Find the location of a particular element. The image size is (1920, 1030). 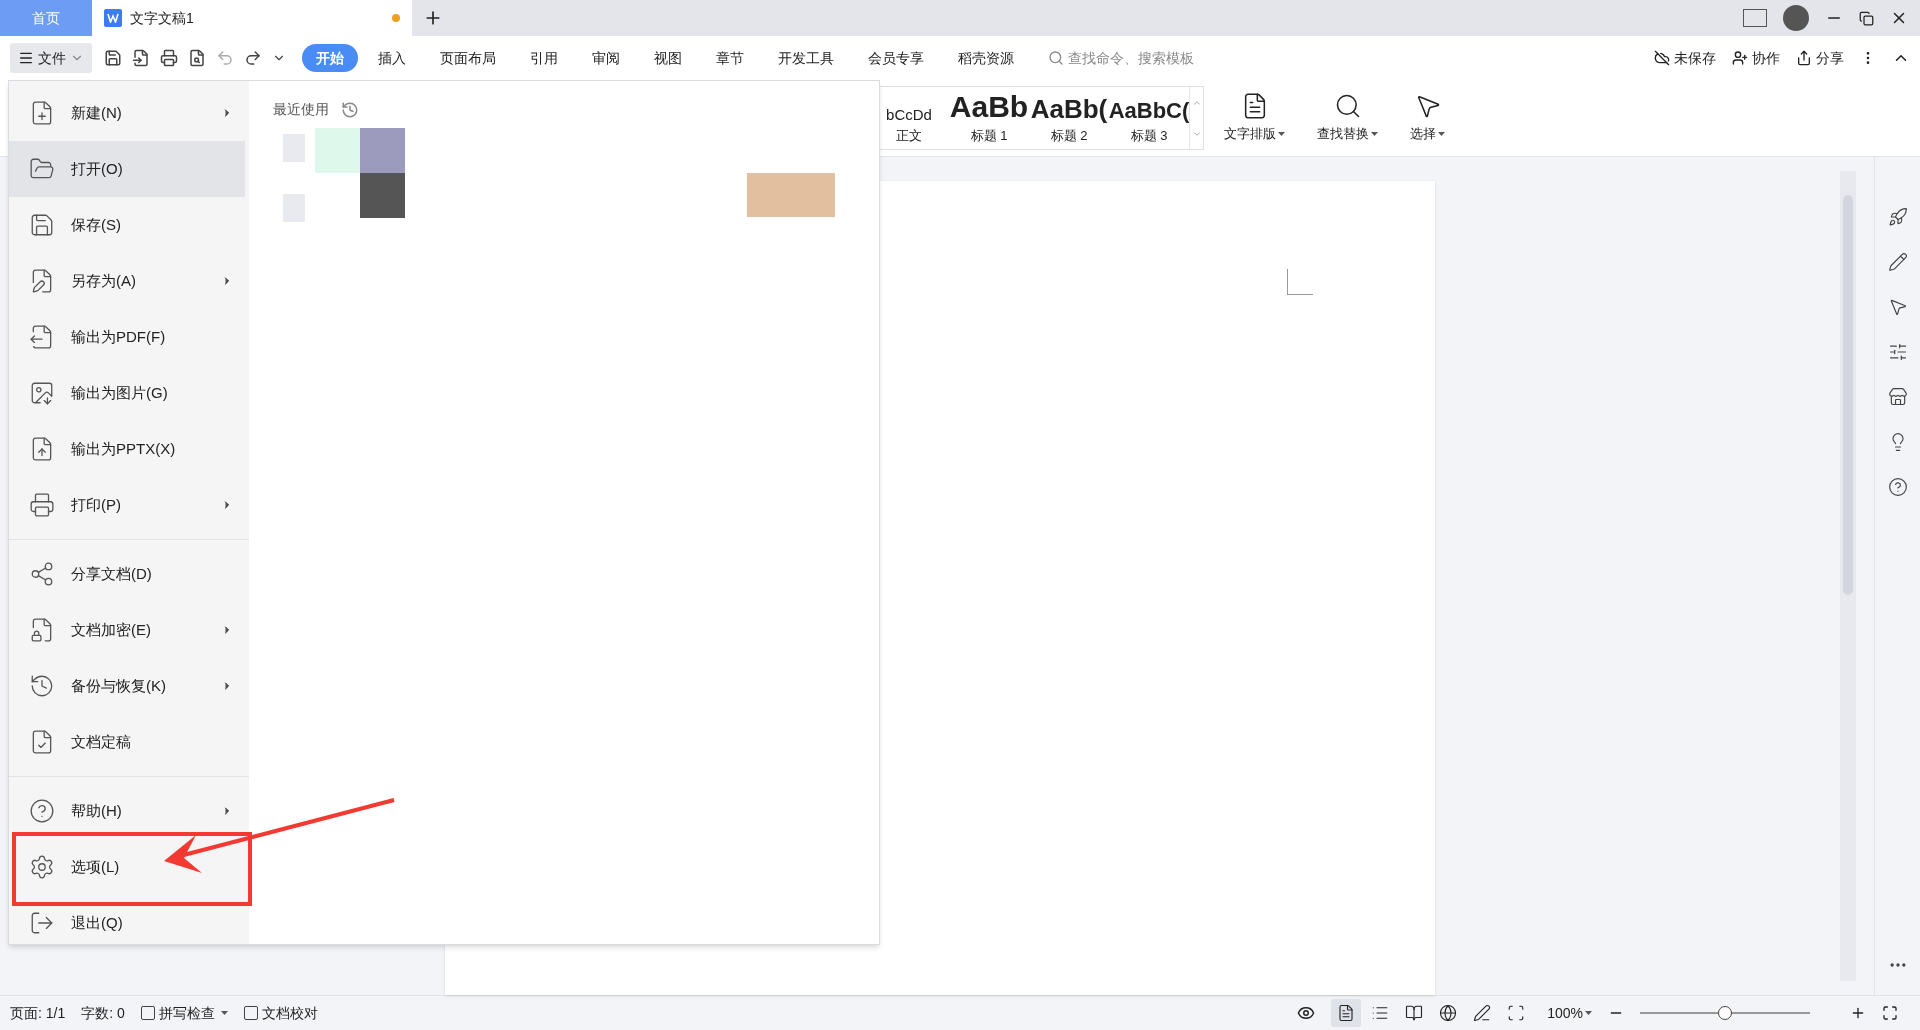

section-title: 最近使用 is located at coordinates (301, 109).